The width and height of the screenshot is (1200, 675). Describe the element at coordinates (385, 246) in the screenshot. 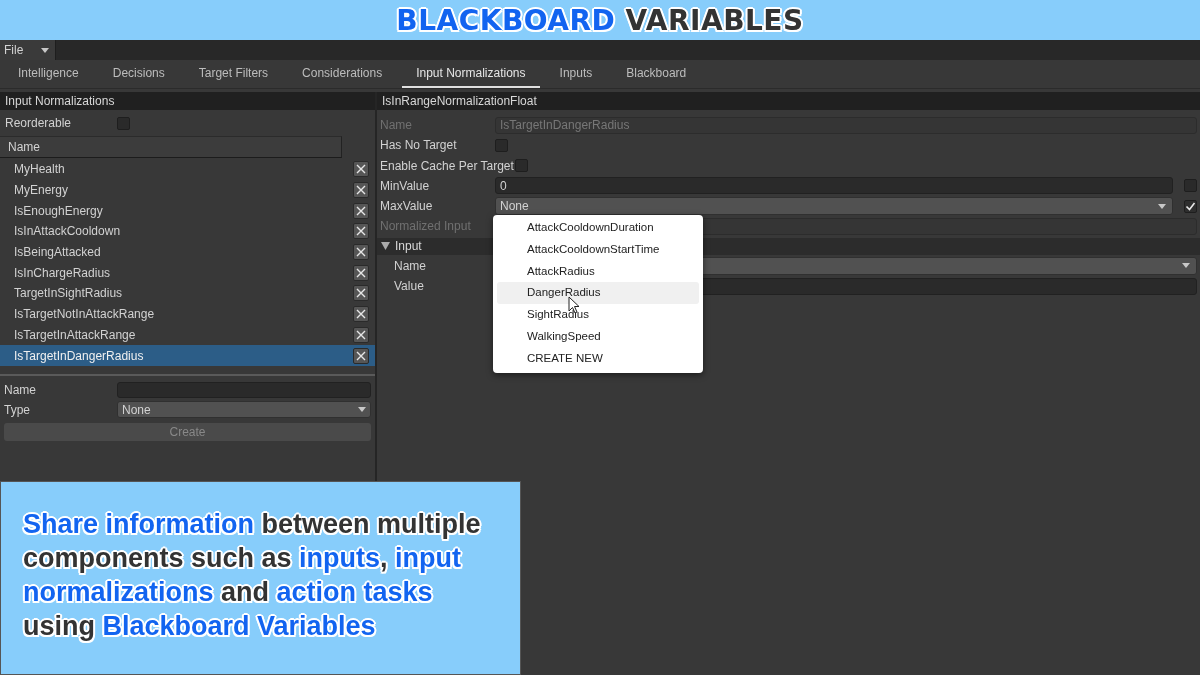

I see `triangle-icon` at that location.